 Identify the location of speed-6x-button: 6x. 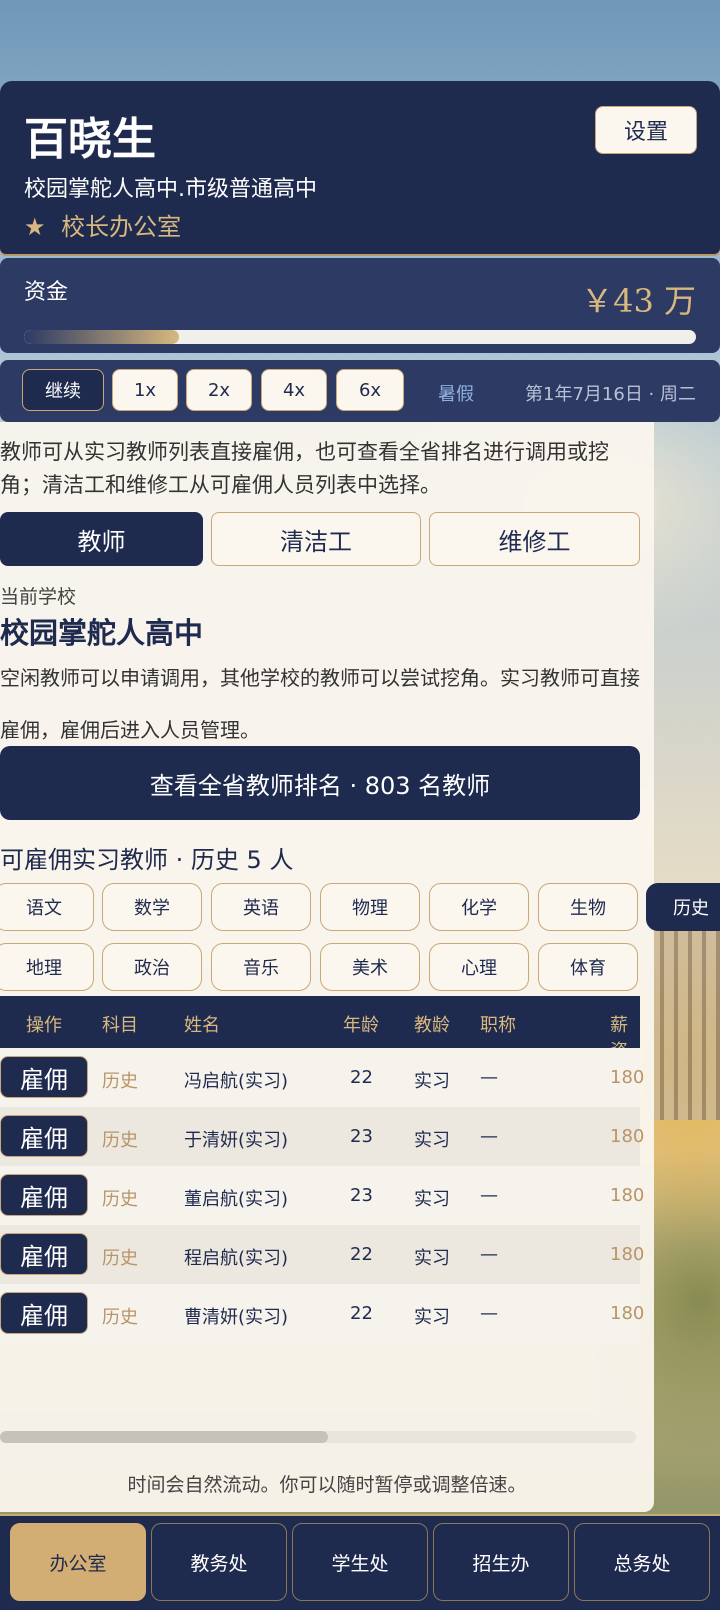
(370, 390).